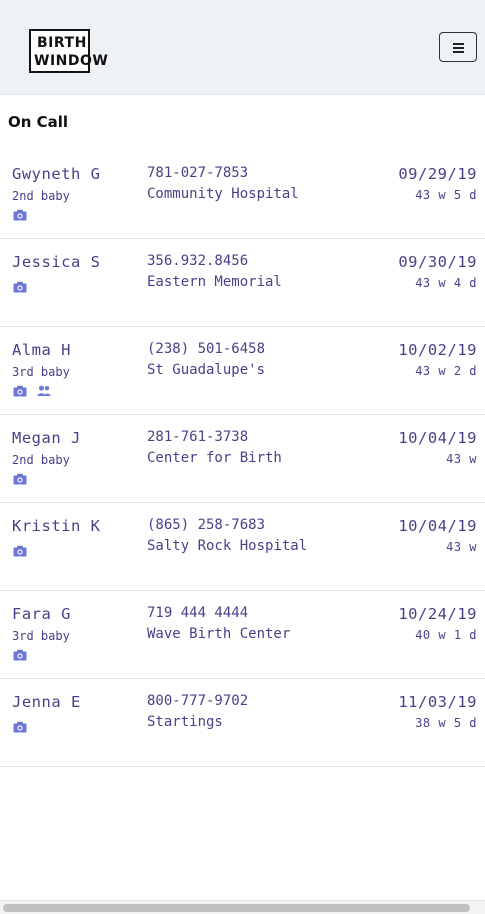 The width and height of the screenshot is (485, 914). Describe the element at coordinates (446, 723) in the screenshot. I see `gestational-age: 38 w 5 d` at that location.